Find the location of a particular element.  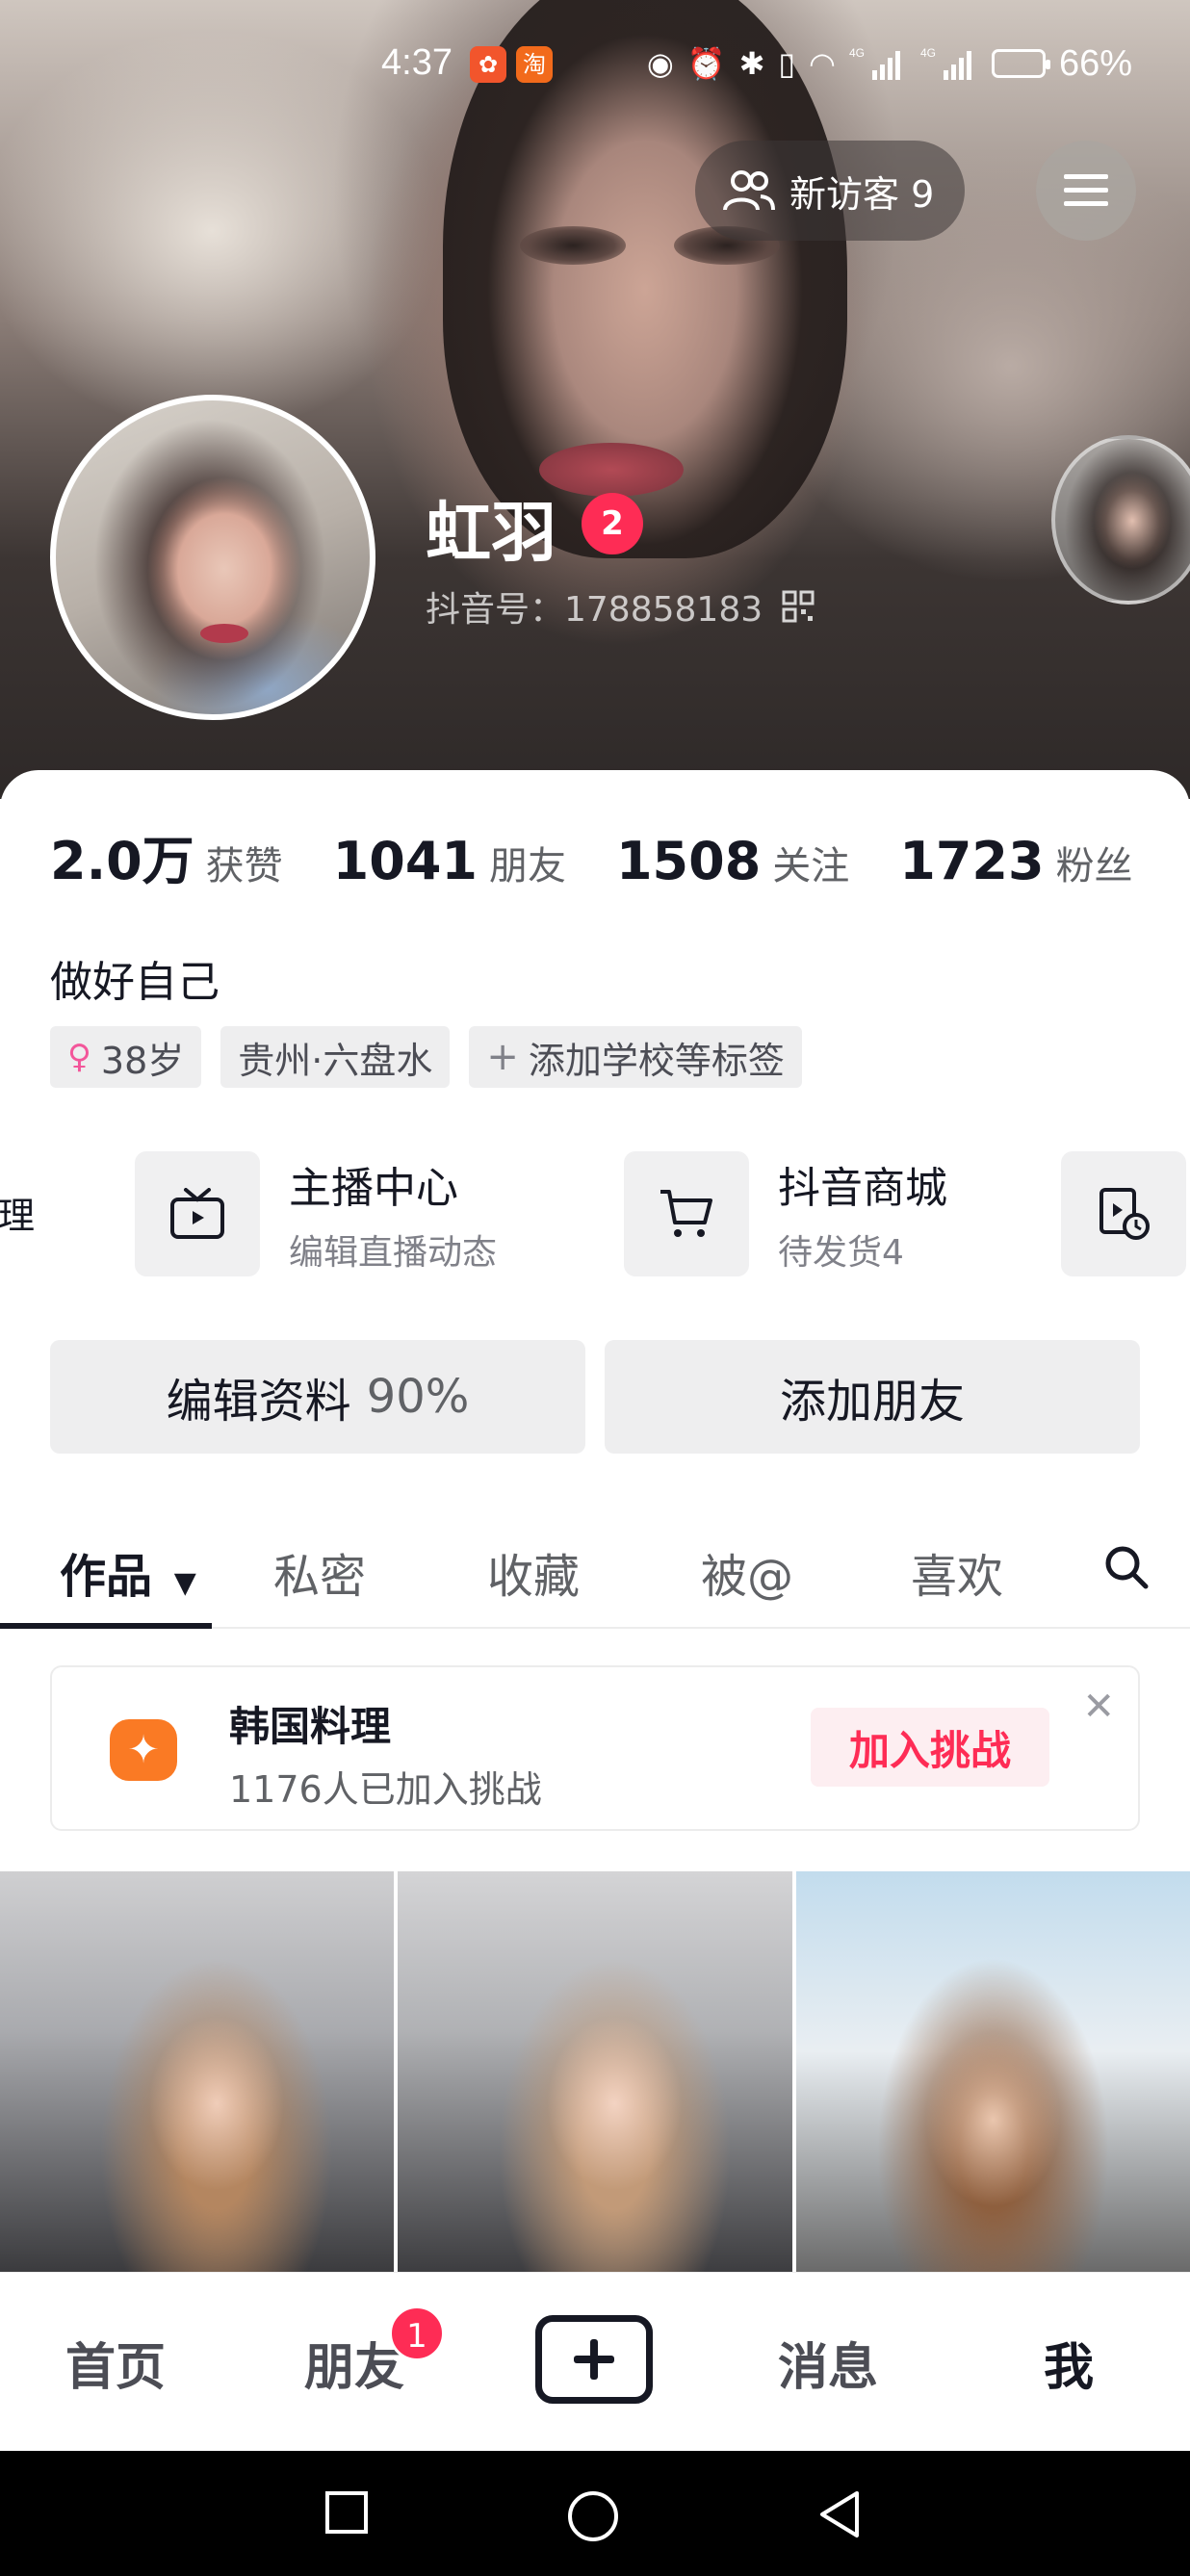

nav-home: 首页 is located at coordinates (116, 2363).